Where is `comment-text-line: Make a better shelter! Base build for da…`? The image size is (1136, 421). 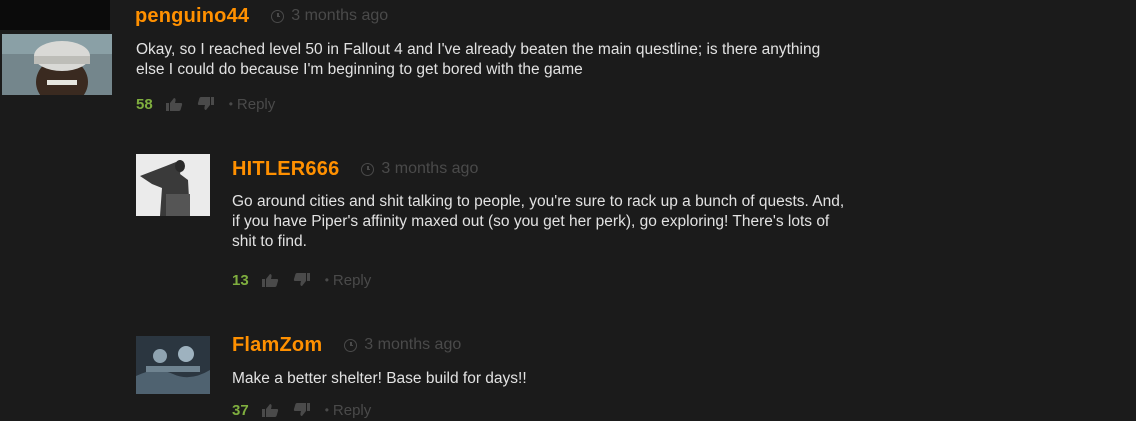
comment-text-line: Make a better shelter! Base build for da… is located at coordinates (379, 378).